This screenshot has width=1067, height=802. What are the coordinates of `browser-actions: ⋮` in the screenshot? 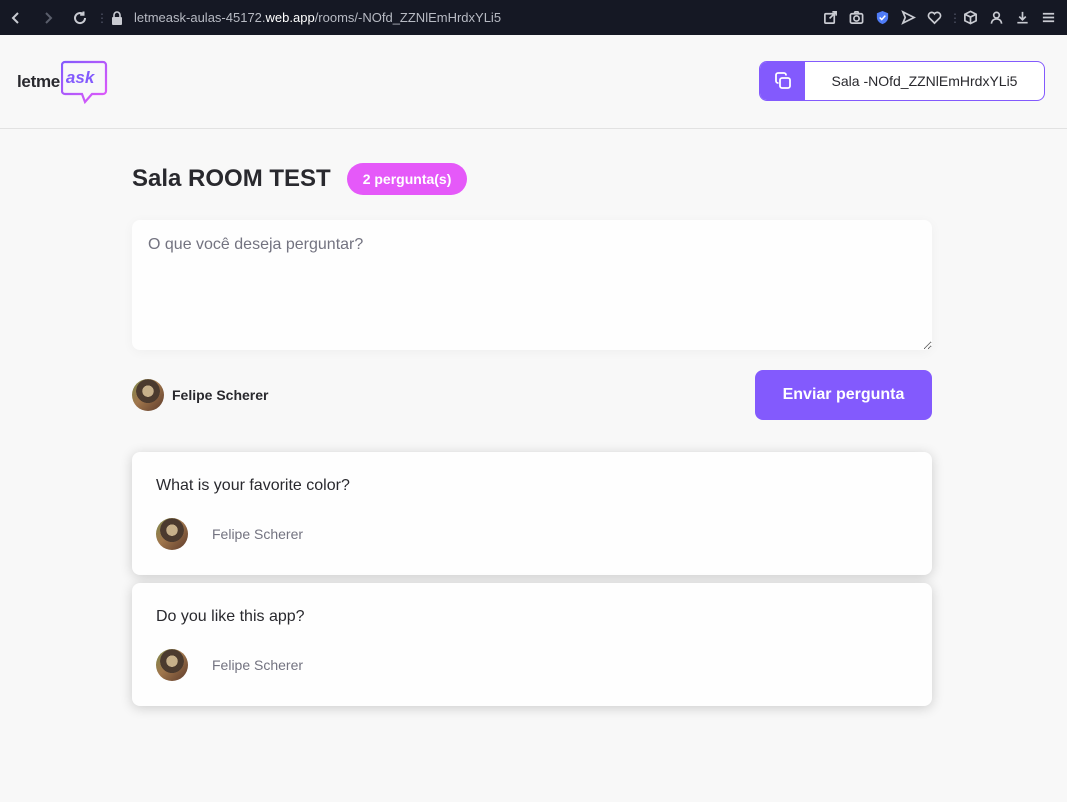 It's located at (939, 17).